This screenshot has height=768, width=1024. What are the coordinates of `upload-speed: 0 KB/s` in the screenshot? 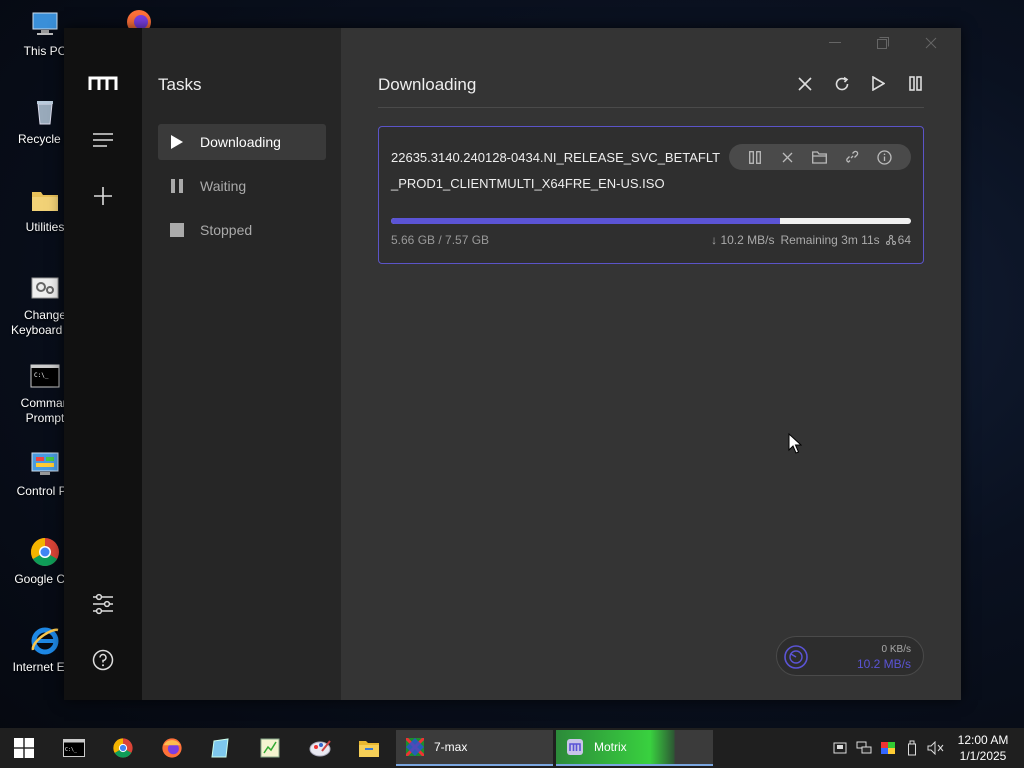 It's located at (896, 649).